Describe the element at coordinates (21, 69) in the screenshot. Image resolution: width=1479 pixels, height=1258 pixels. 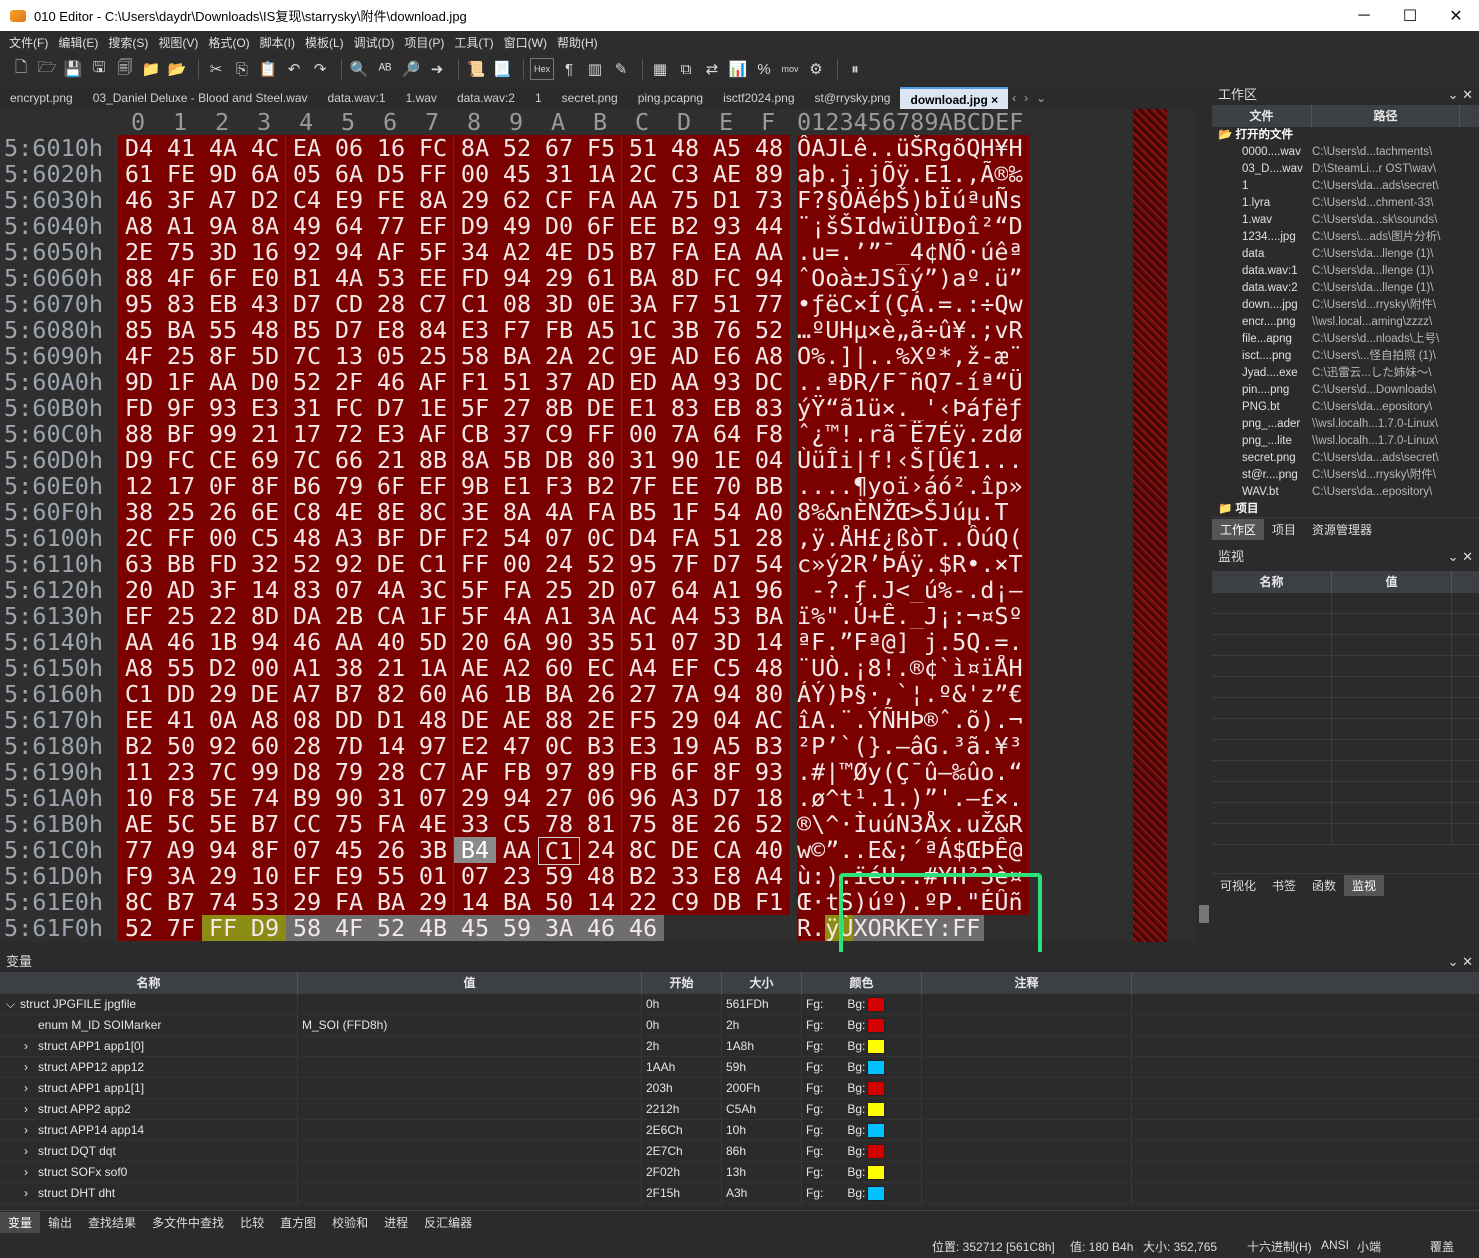
I see `new-file-icon: 🗋` at that location.